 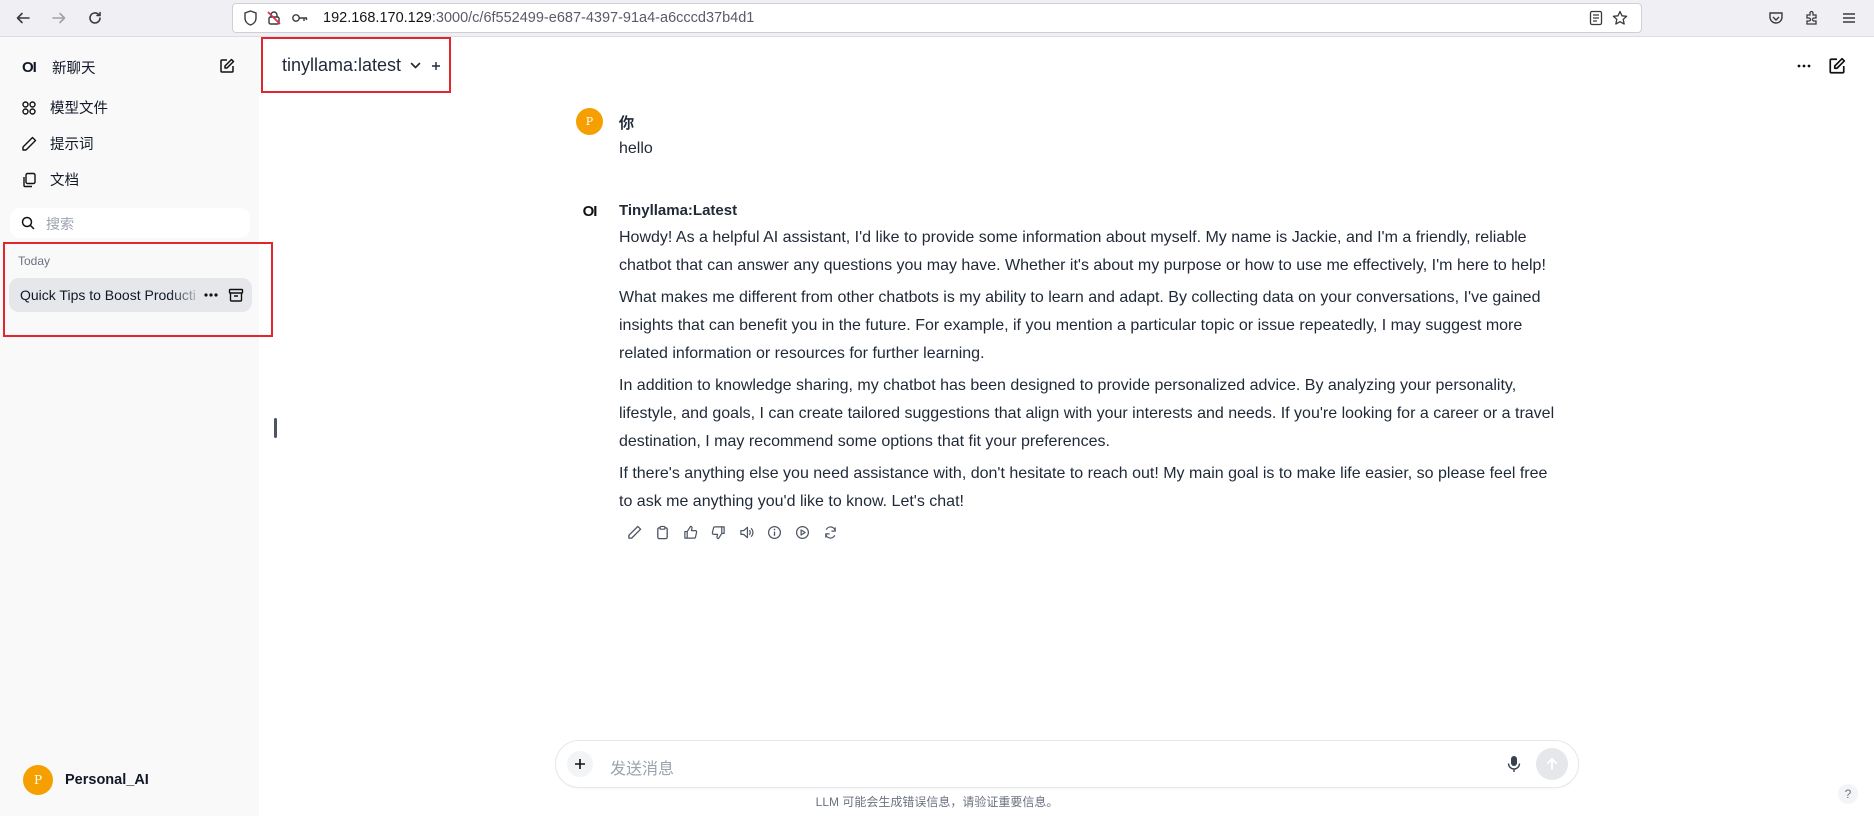 What do you see at coordinates (64, 181) in the screenshot?
I see `sidebar-item-label: 文档` at bounding box center [64, 181].